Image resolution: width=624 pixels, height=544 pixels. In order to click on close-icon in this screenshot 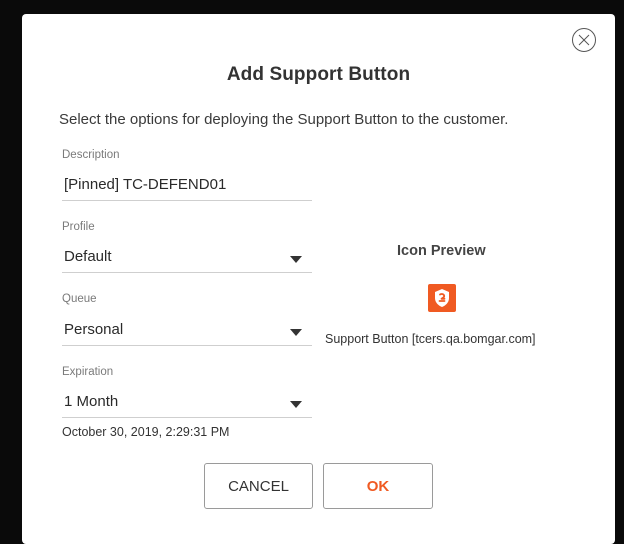, I will do `click(584, 40)`.